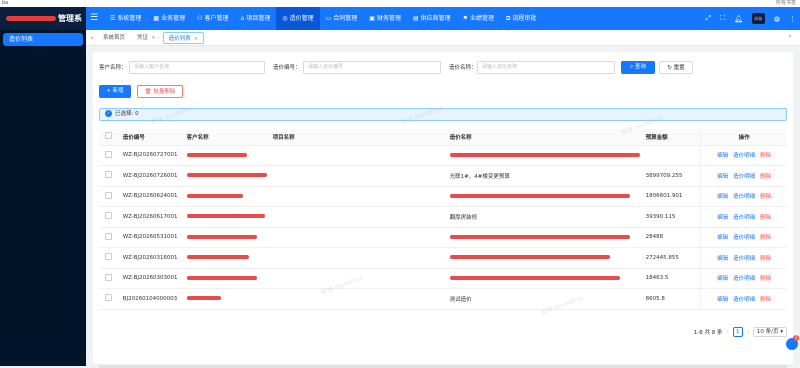 Image resolution: width=800 pixels, height=368 pixels. What do you see at coordinates (197, 67) in the screenshot?
I see `customer-name-input: 请输入客户名称` at bounding box center [197, 67].